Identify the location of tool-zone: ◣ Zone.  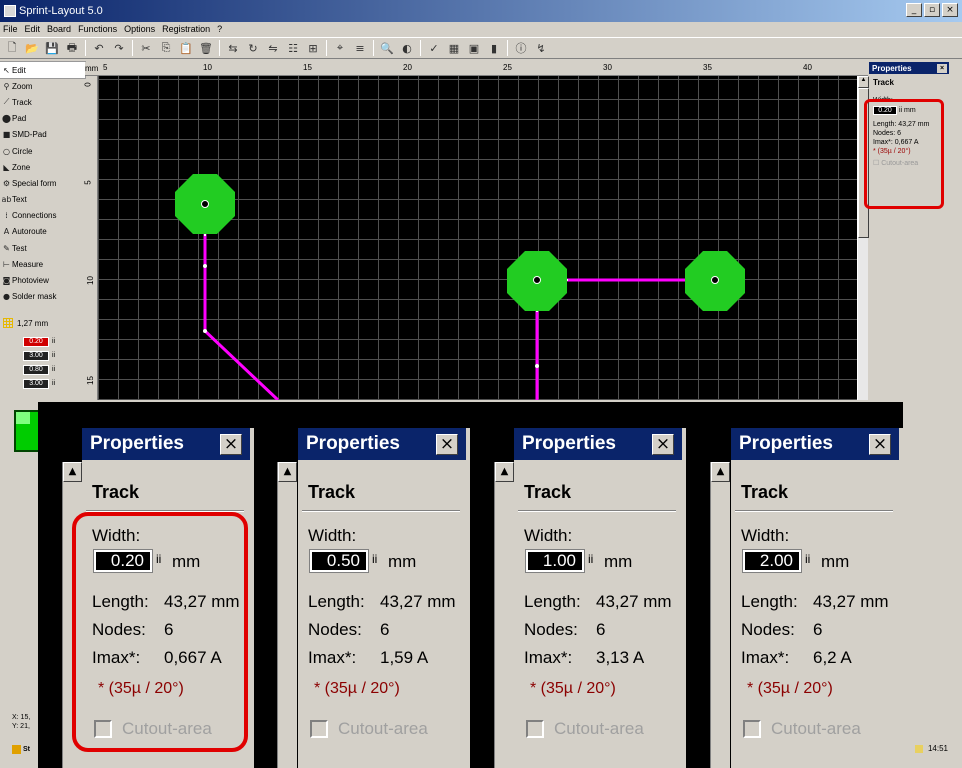
(42, 167).